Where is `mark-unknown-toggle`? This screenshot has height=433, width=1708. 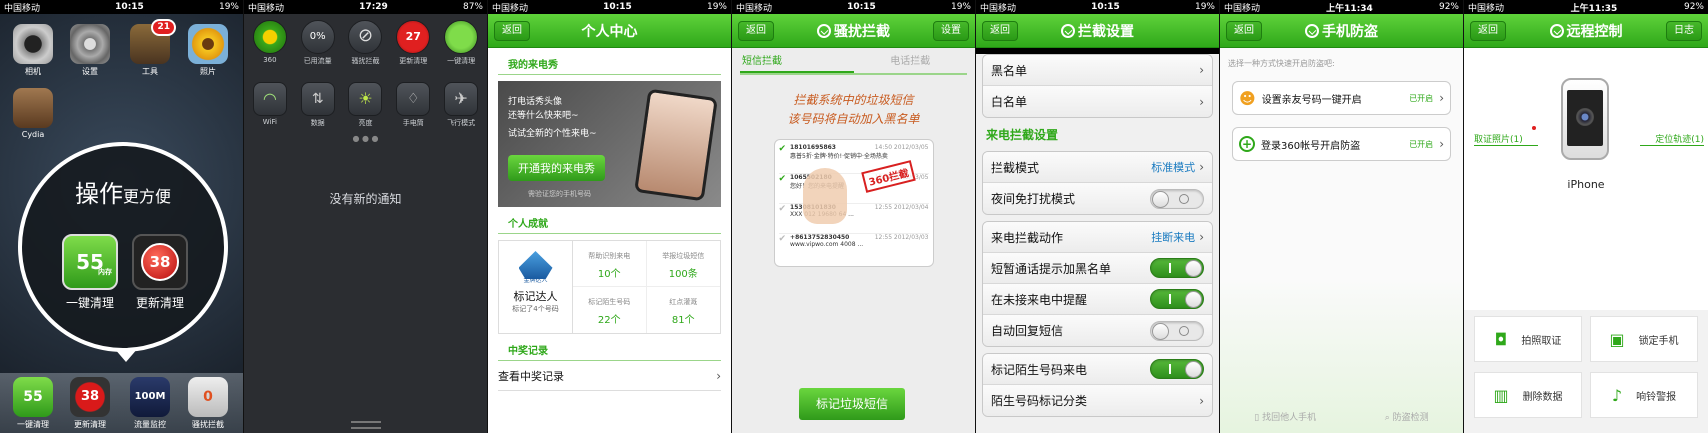
mark-unknown-toggle is located at coordinates (1177, 369).